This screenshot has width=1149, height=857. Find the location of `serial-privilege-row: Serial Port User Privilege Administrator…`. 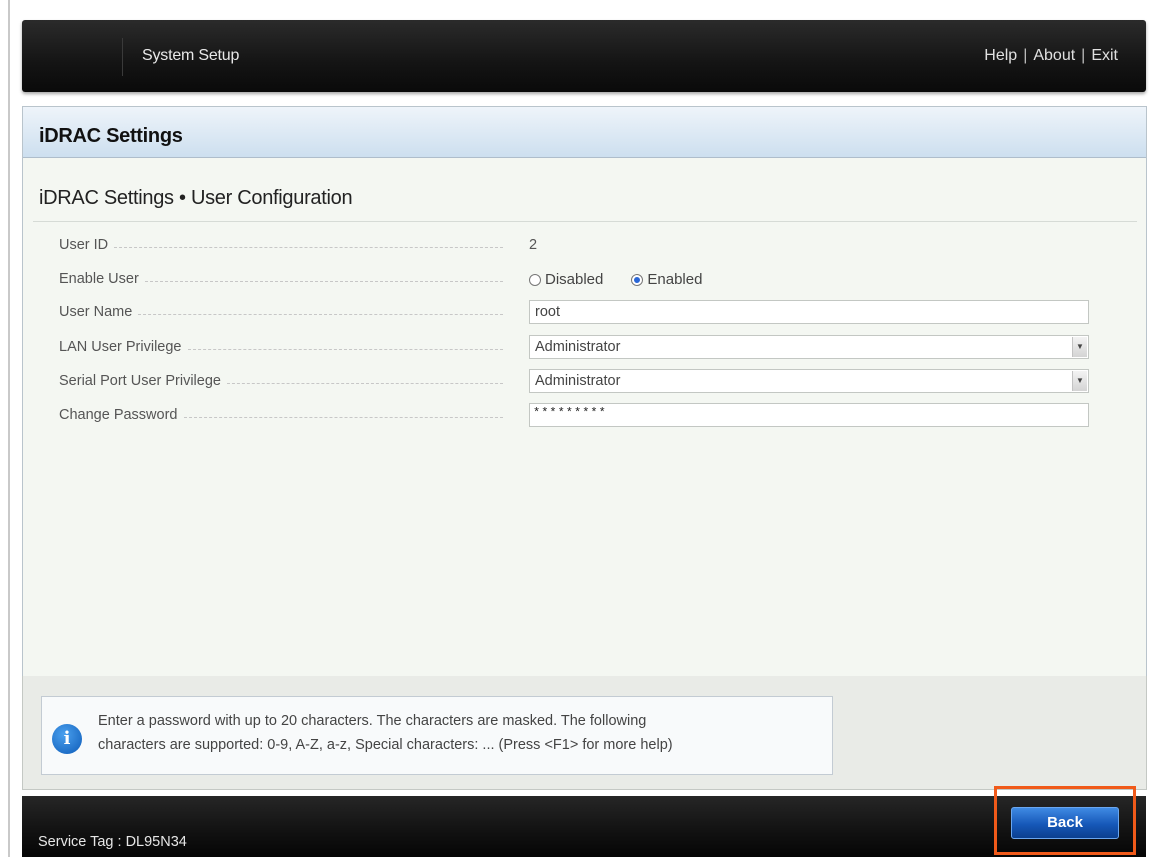

serial-privilege-row: Serial Port User Privilege Administrator… is located at coordinates (599, 382).